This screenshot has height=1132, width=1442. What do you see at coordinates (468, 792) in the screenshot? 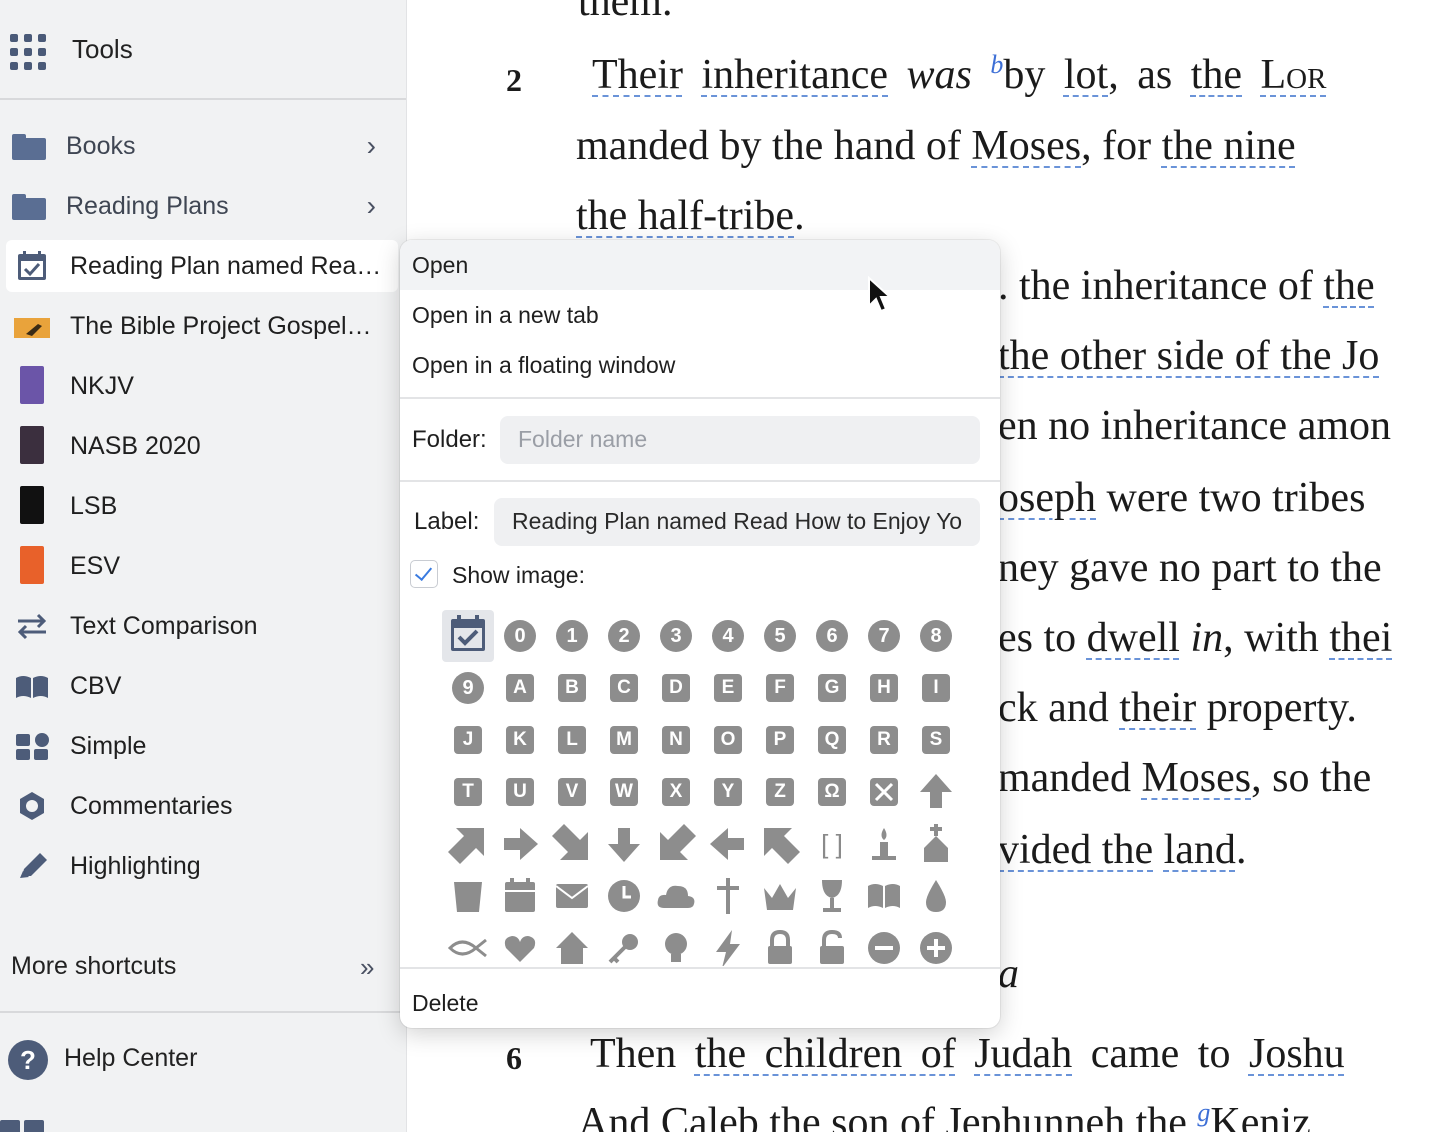
I see `letter-t-icon: T` at bounding box center [468, 792].